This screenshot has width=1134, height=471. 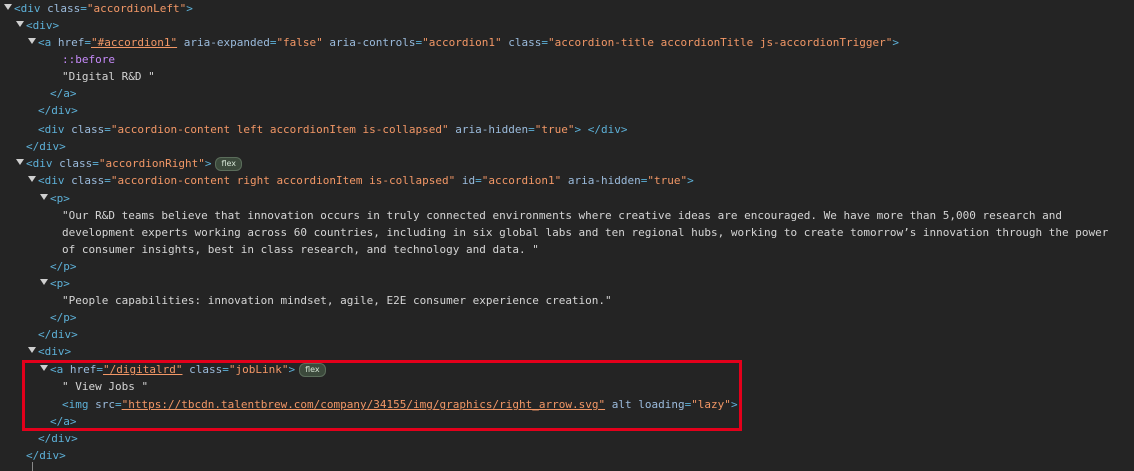 I want to click on dom-text-node: " View Jobs ", so click(x=105, y=386).